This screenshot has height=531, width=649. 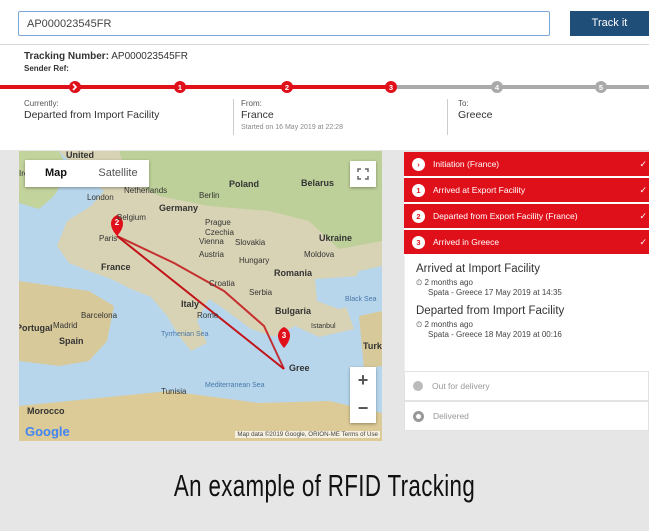 What do you see at coordinates (451, 416) in the screenshot?
I see `step-label: Delivered` at bounding box center [451, 416].